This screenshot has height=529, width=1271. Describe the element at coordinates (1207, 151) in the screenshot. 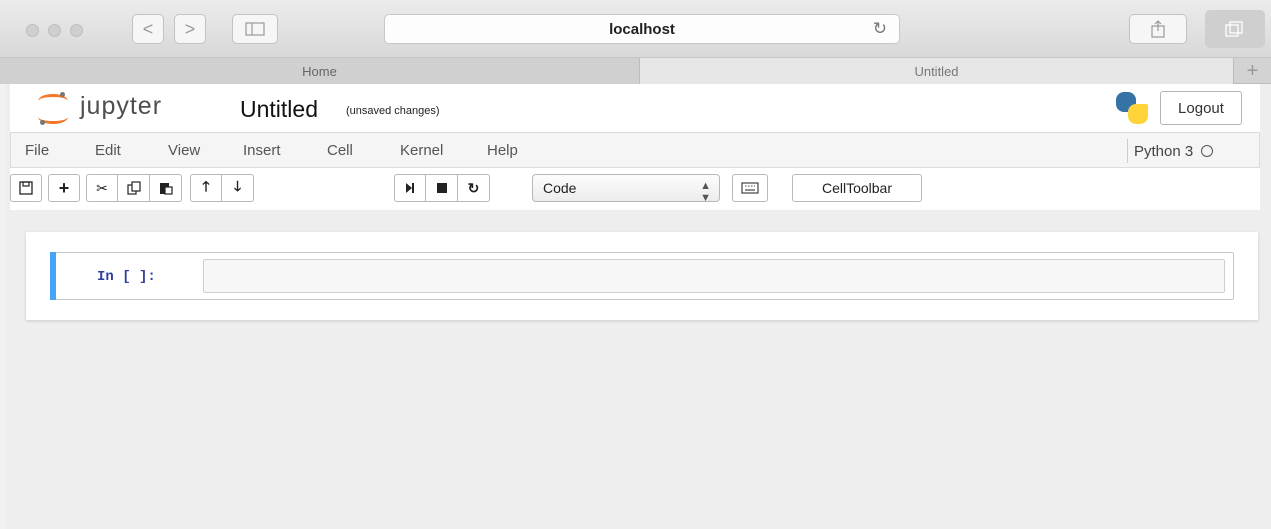

I see `kernel-idle-icon` at that location.